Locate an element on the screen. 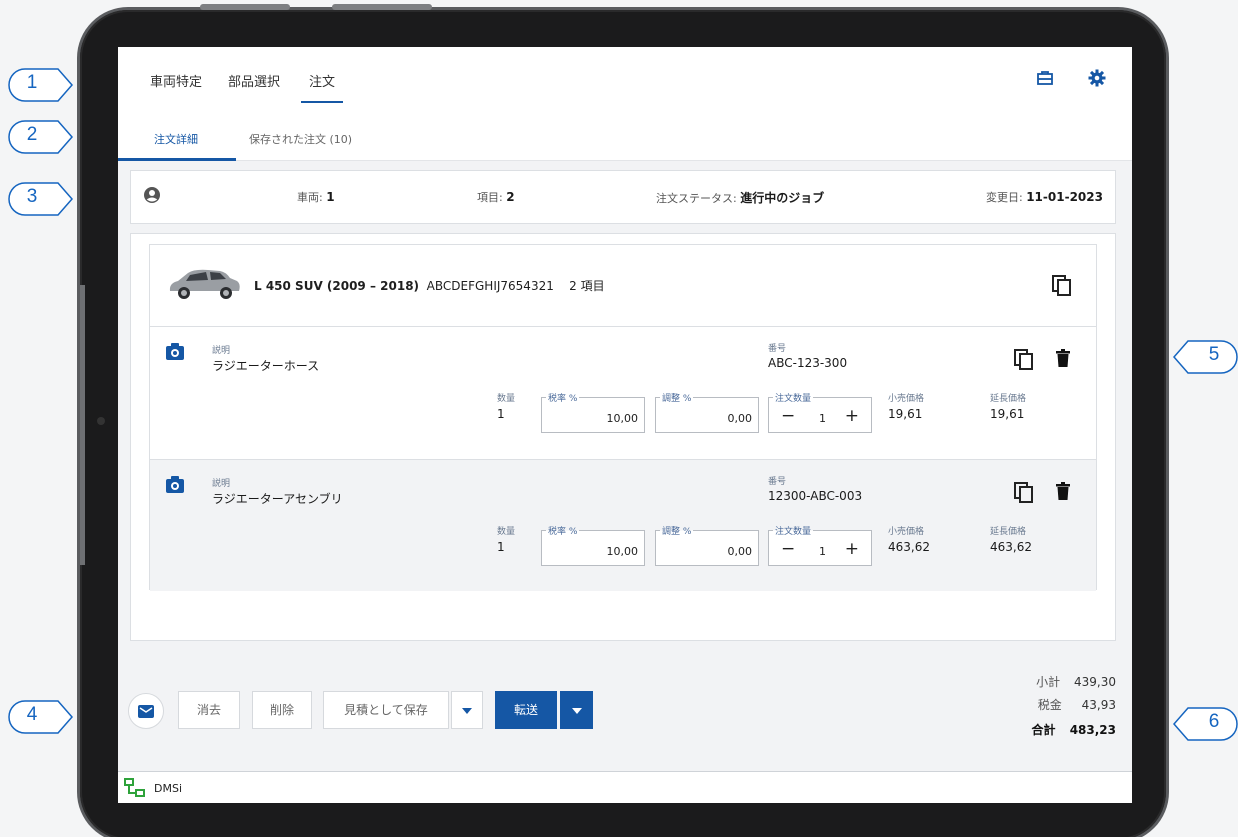 The height and width of the screenshot is (837, 1238). envelope-icon is located at coordinates (146, 711).